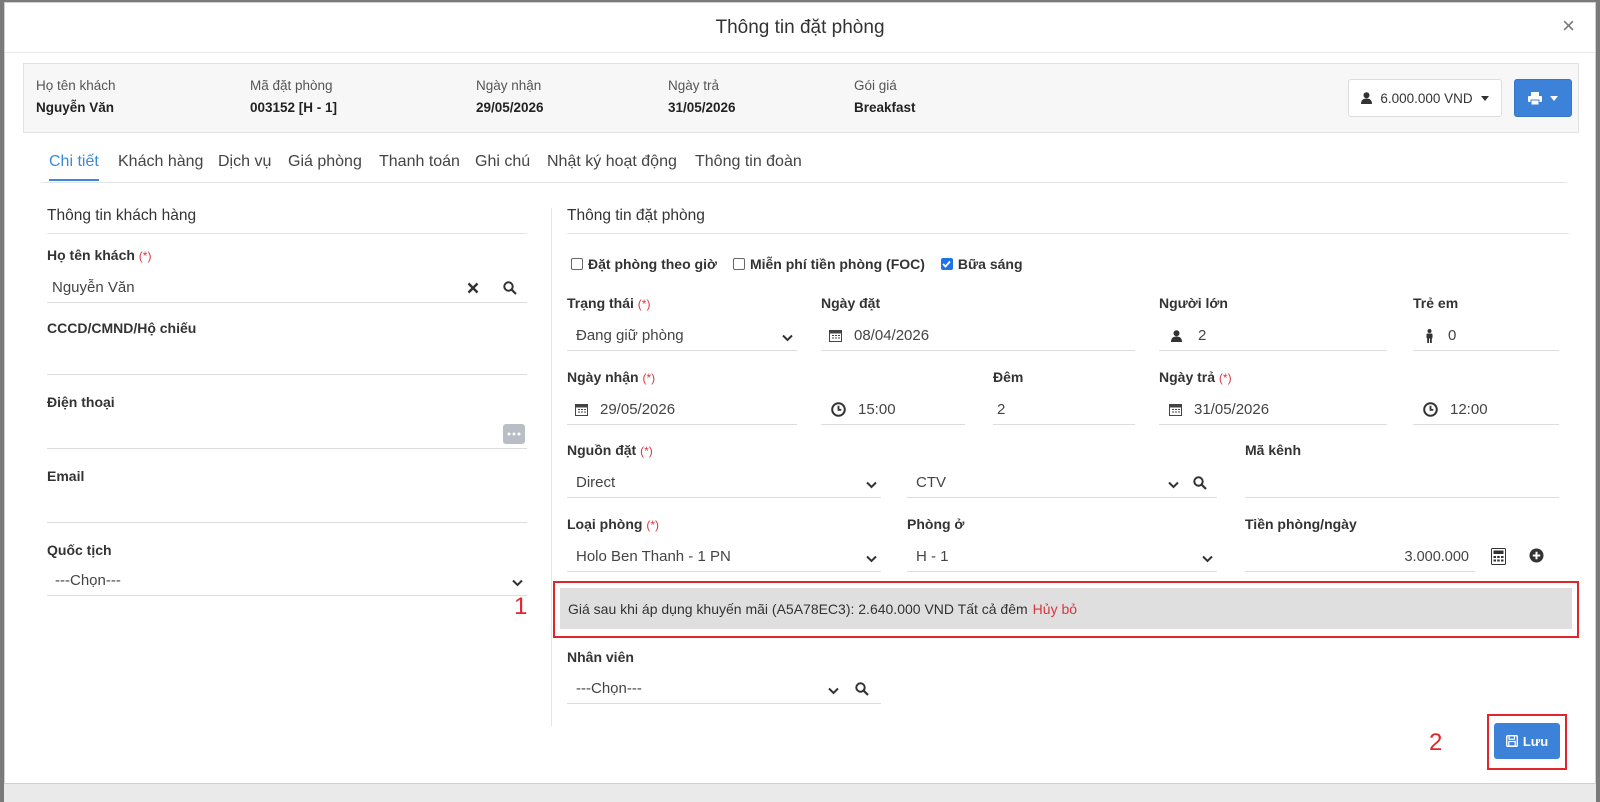 This screenshot has width=1600, height=802. Describe the element at coordinates (875, 85) in the screenshot. I see `summary-plan-label: Gói giá` at that location.